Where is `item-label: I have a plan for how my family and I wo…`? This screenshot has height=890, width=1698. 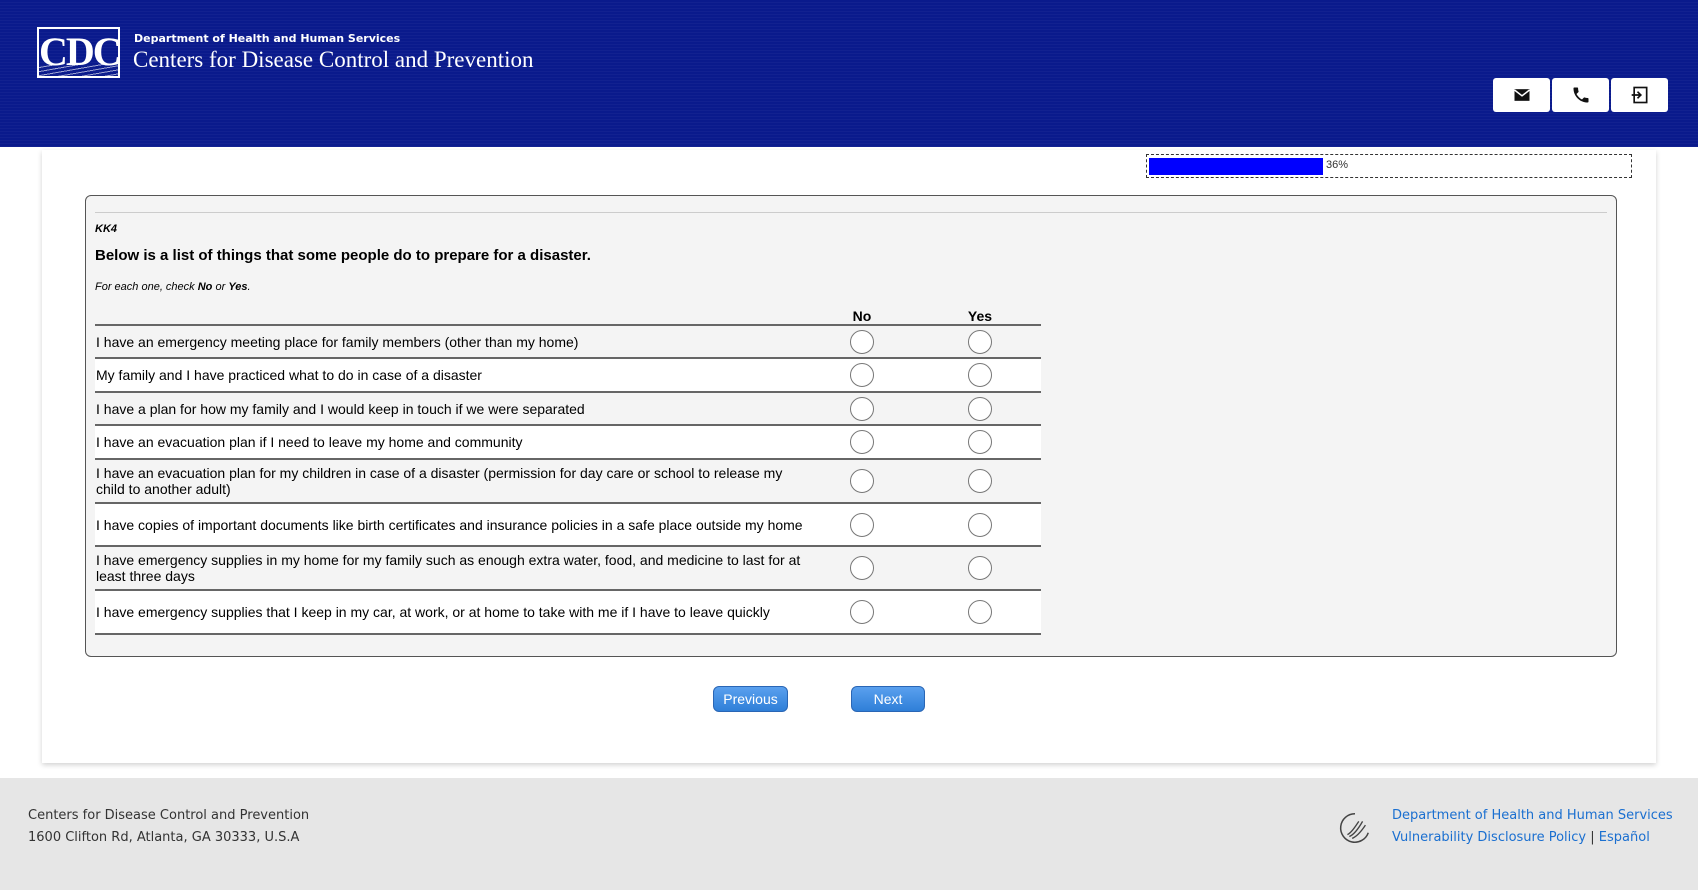 item-label: I have a plan for how my family and I wo… is located at coordinates (340, 408).